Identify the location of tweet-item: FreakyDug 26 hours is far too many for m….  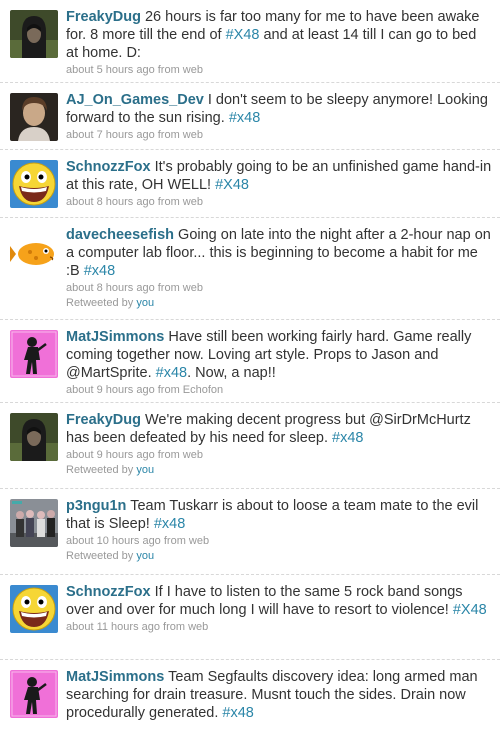
(250, 41).